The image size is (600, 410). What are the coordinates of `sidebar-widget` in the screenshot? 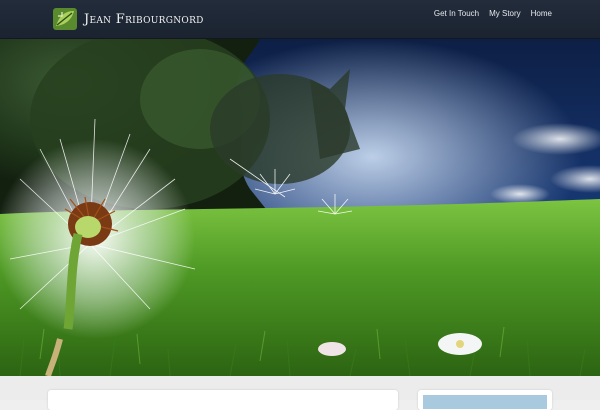 It's located at (485, 400).